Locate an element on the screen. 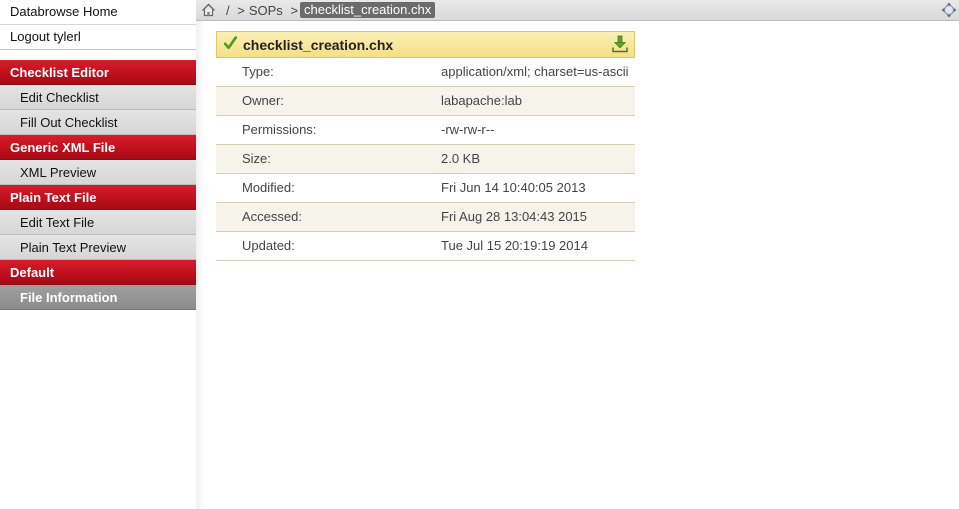 The height and width of the screenshot is (509, 959). table-row: Type: application/xml; charset=us-ascii is located at coordinates (425, 72).